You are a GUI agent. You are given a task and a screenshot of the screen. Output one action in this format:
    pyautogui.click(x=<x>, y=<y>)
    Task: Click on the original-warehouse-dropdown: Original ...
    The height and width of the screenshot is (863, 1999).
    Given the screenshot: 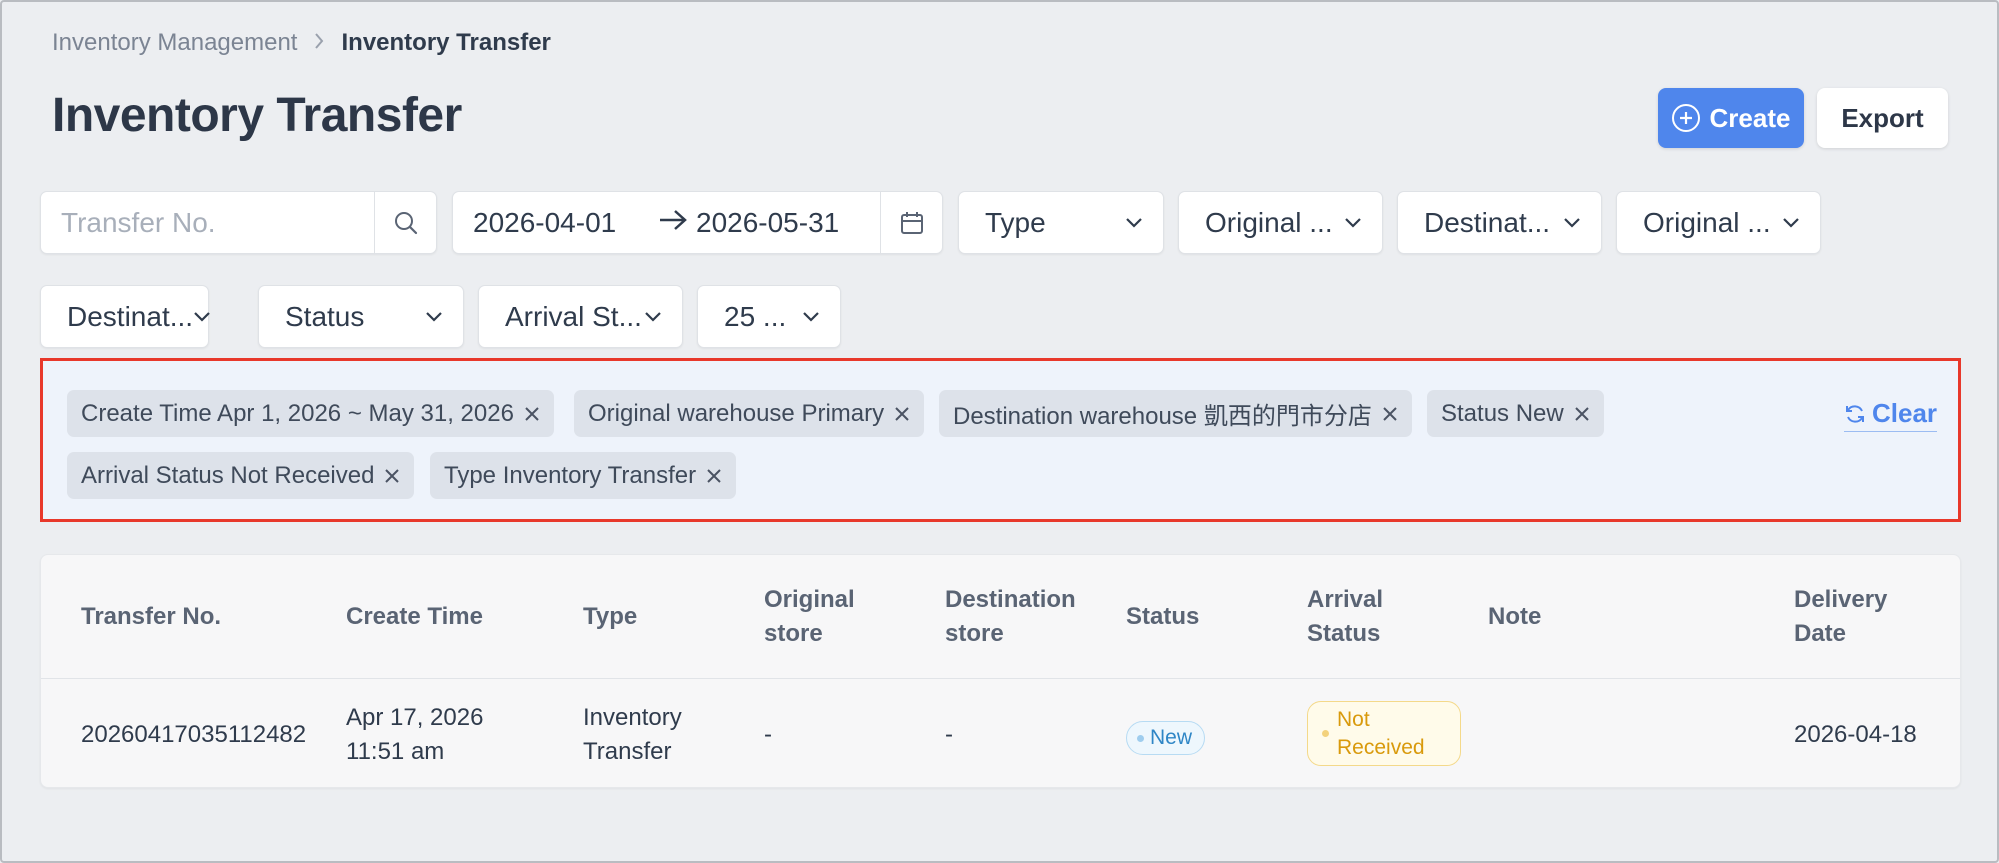 What is the action you would take?
    pyautogui.click(x=1280, y=222)
    